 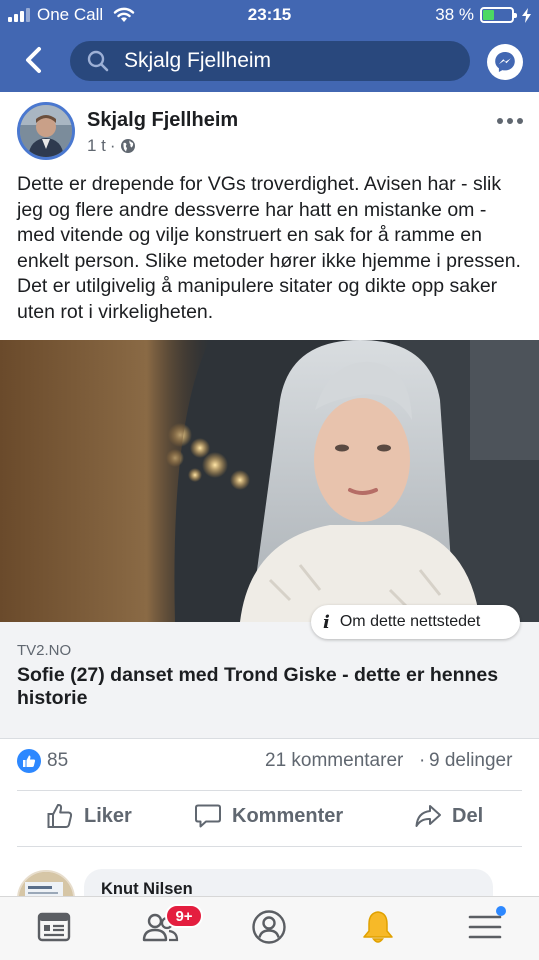 I want to click on back-chevron-icon, so click(x=33, y=60).